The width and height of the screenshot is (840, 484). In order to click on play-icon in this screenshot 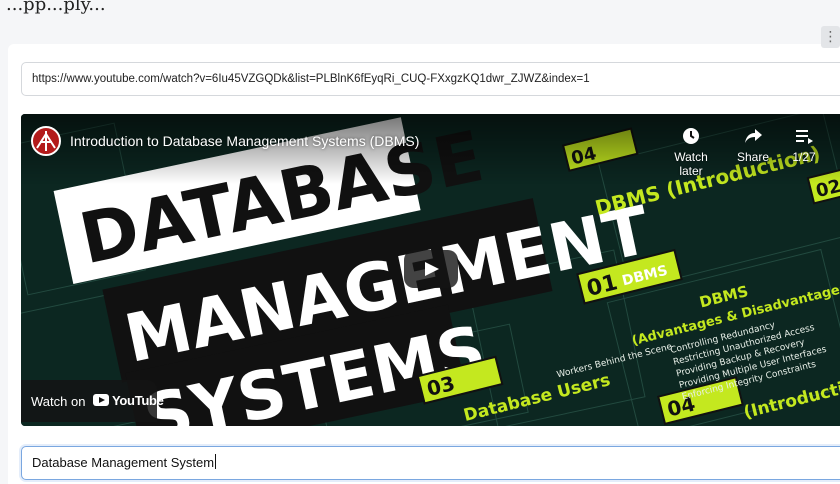, I will do `click(432, 269)`.